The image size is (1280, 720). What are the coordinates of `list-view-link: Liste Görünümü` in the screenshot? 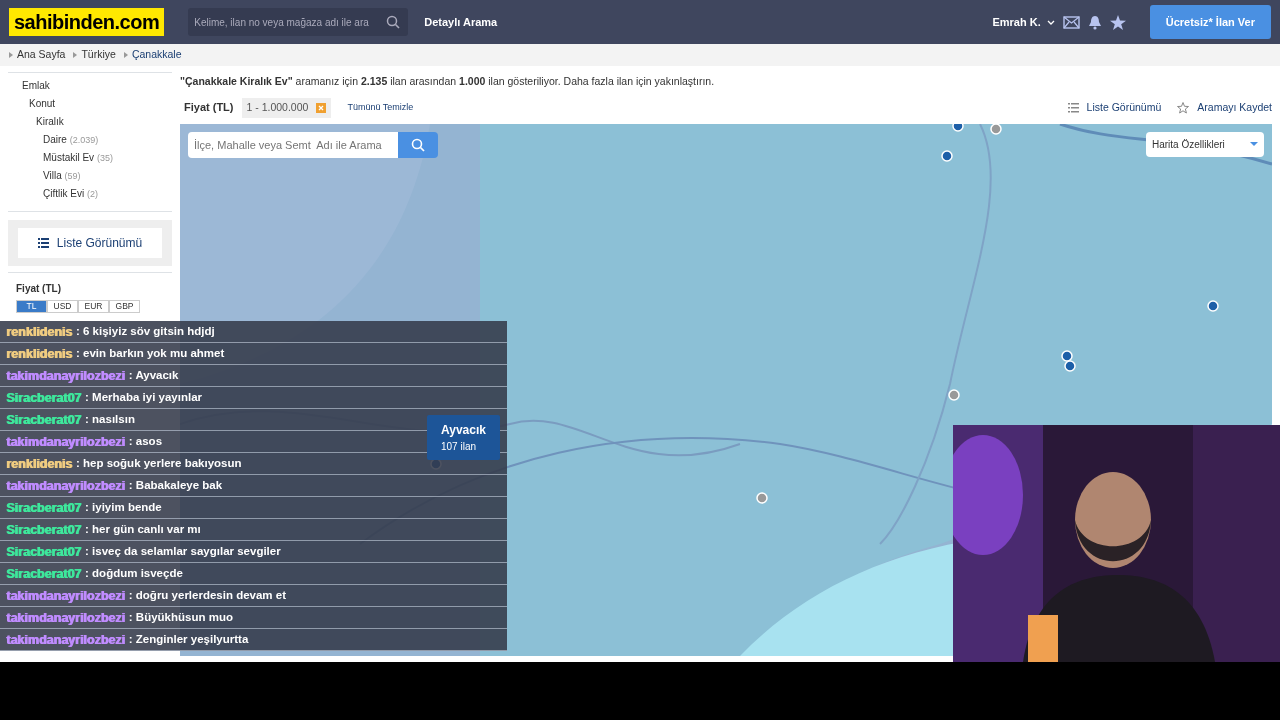 It's located at (1114, 107).